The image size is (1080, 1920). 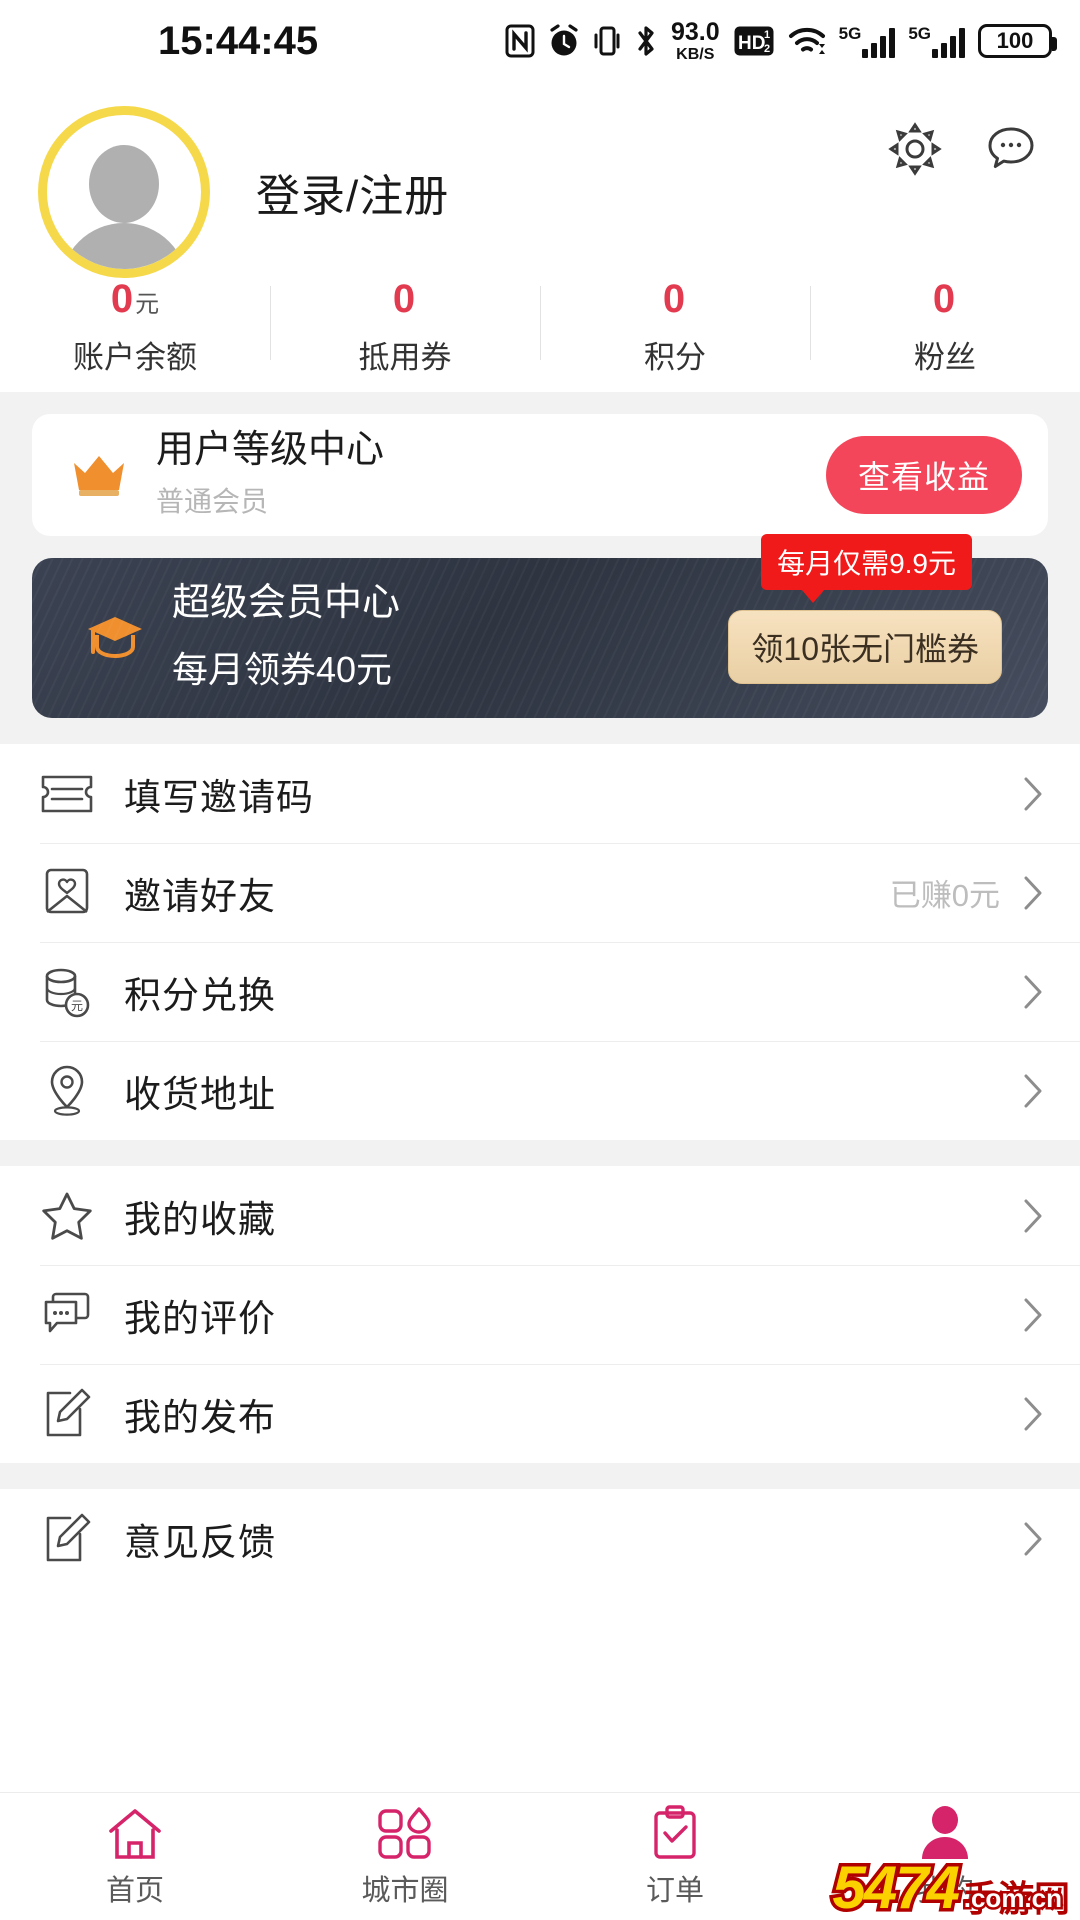 What do you see at coordinates (866, 568) in the screenshot?
I see `price-badge: 每月仅需9.9元` at bounding box center [866, 568].